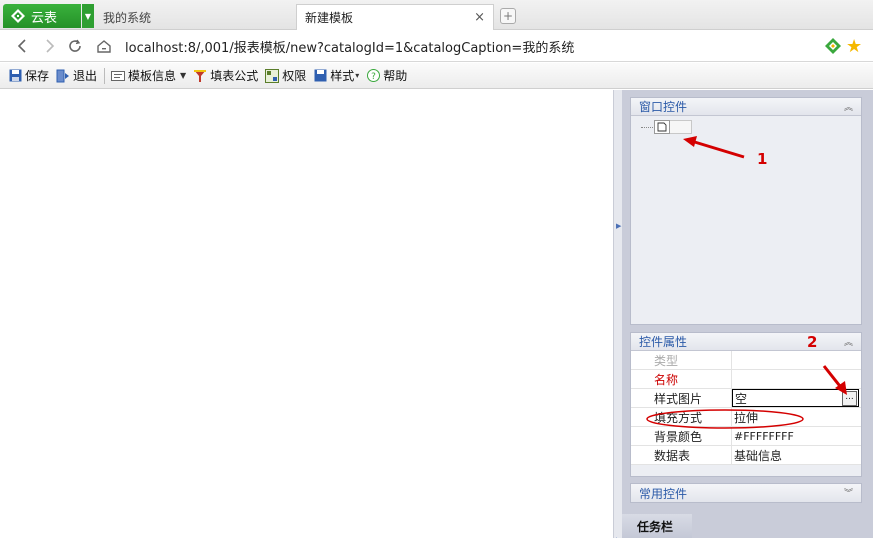  I want to click on property-value: 基础信息, so click(796, 455).